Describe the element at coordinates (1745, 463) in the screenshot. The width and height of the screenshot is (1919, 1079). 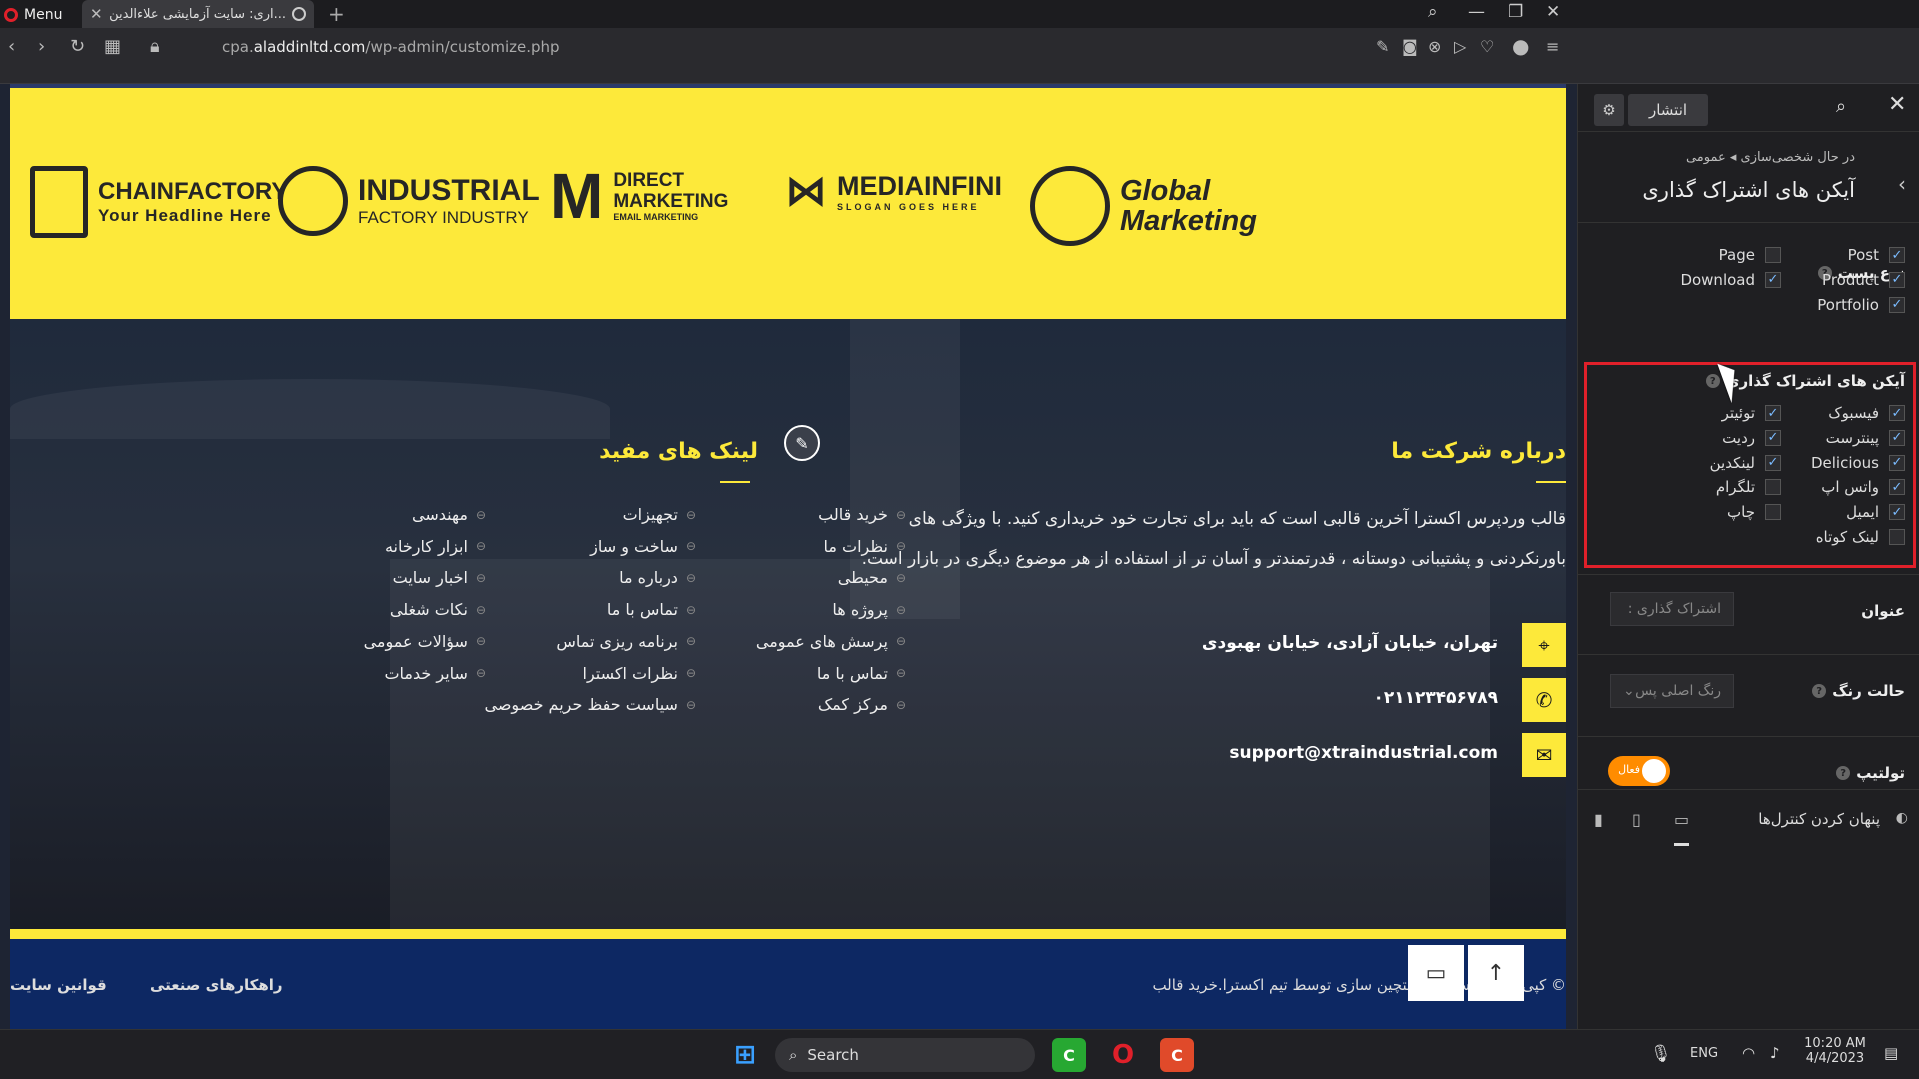
I see `checkbox-share-icons: ✓ لینکدین` at that location.